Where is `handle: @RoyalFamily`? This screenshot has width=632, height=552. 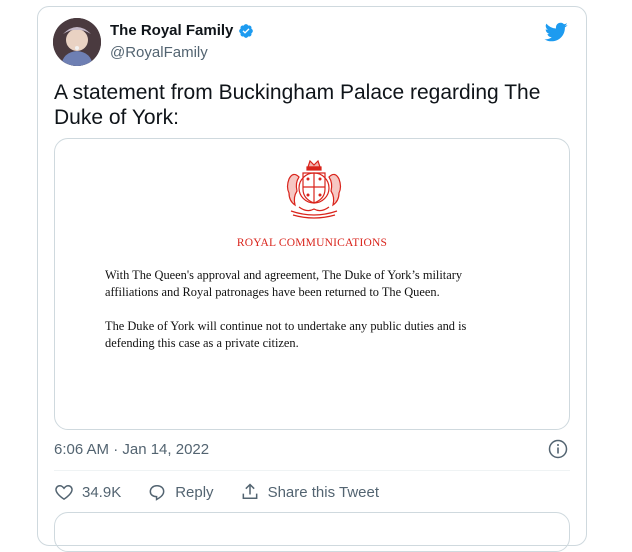 handle: @RoyalFamily is located at coordinates (159, 52).